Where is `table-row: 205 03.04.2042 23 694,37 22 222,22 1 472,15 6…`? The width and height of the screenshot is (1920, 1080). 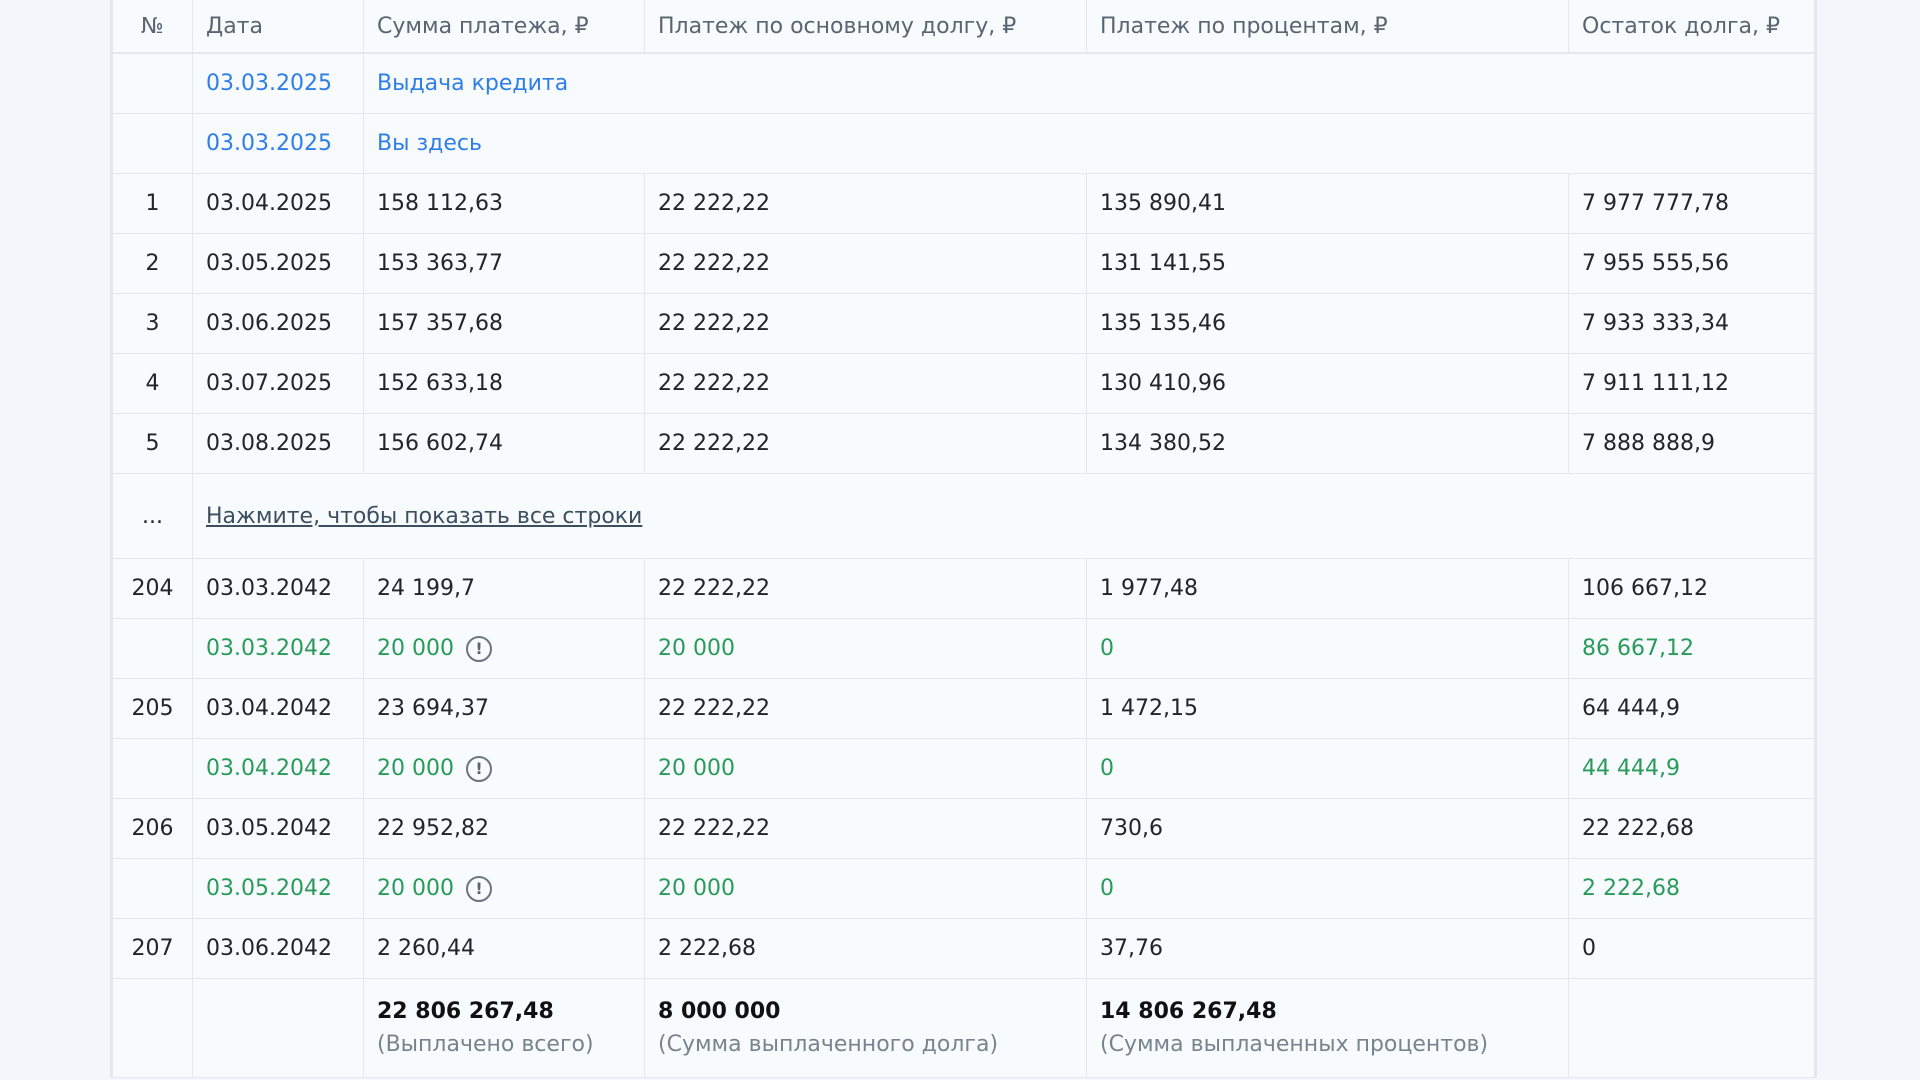 table-row: 205 03.04.2042 23 694,37 22 222,22 1 472,15 6… is located at coordinates (963, 708).